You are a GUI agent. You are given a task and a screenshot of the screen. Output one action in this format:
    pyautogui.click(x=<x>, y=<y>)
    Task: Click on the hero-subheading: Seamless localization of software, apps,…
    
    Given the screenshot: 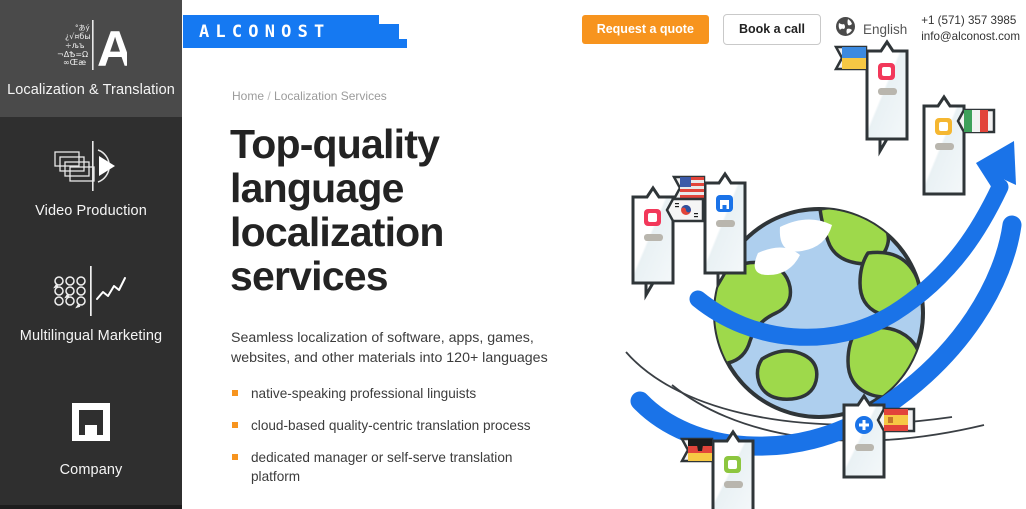 What is the action you would take?
    pyautogui.click(x=389, y=348)
    